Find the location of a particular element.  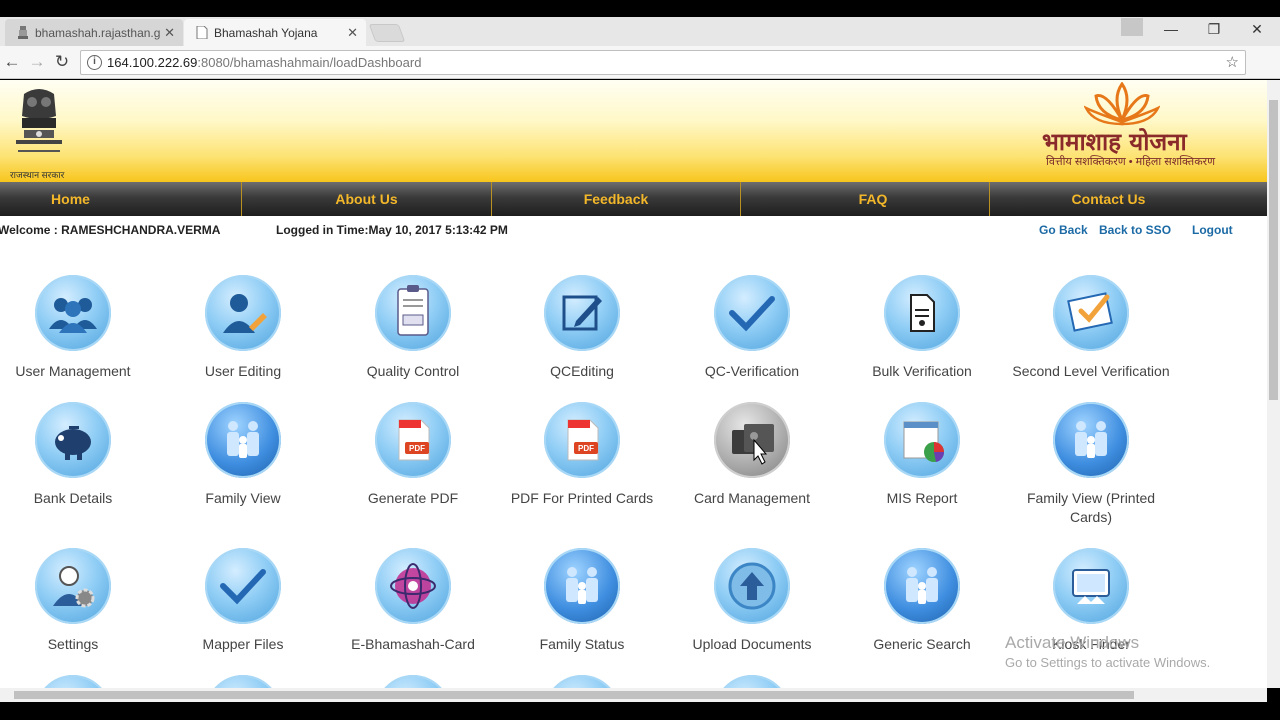

tile-label: Family View is located at coordinates (243, 498).